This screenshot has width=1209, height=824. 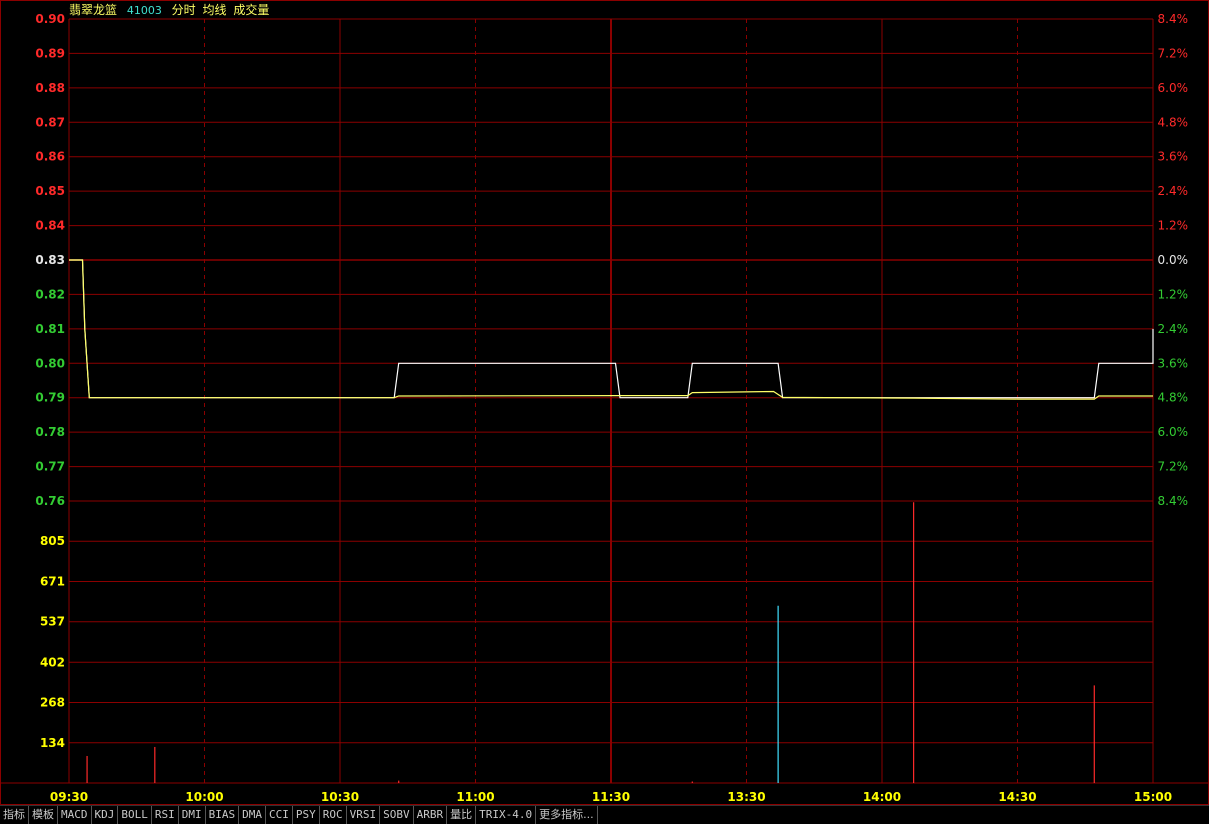 What do you see at coordinates (52, 541) in the screenshot?
I see `volume-tick-label: 805` at bounding box center [52, 541].